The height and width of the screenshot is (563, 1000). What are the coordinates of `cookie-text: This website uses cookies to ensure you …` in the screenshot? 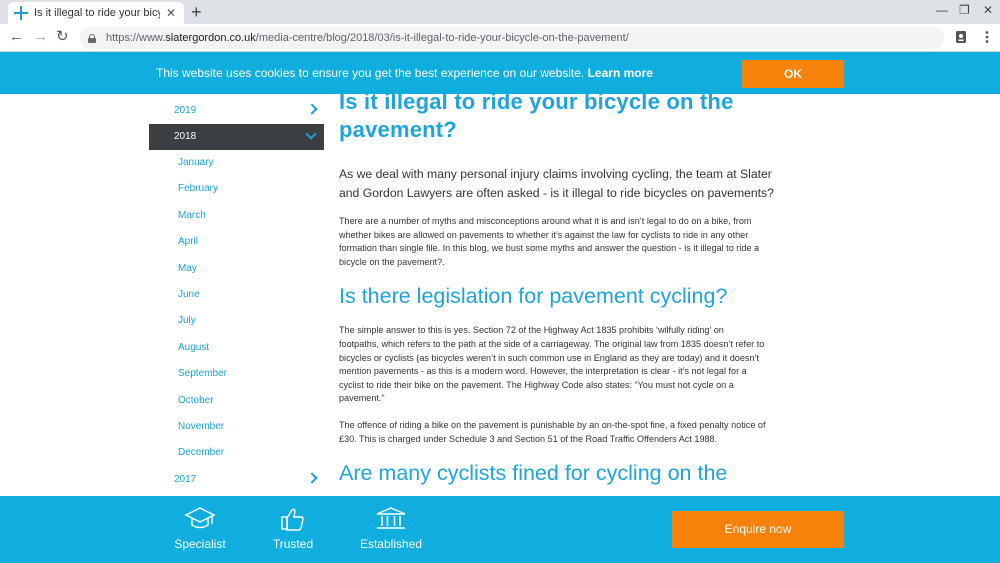 It's located at (370, 73).